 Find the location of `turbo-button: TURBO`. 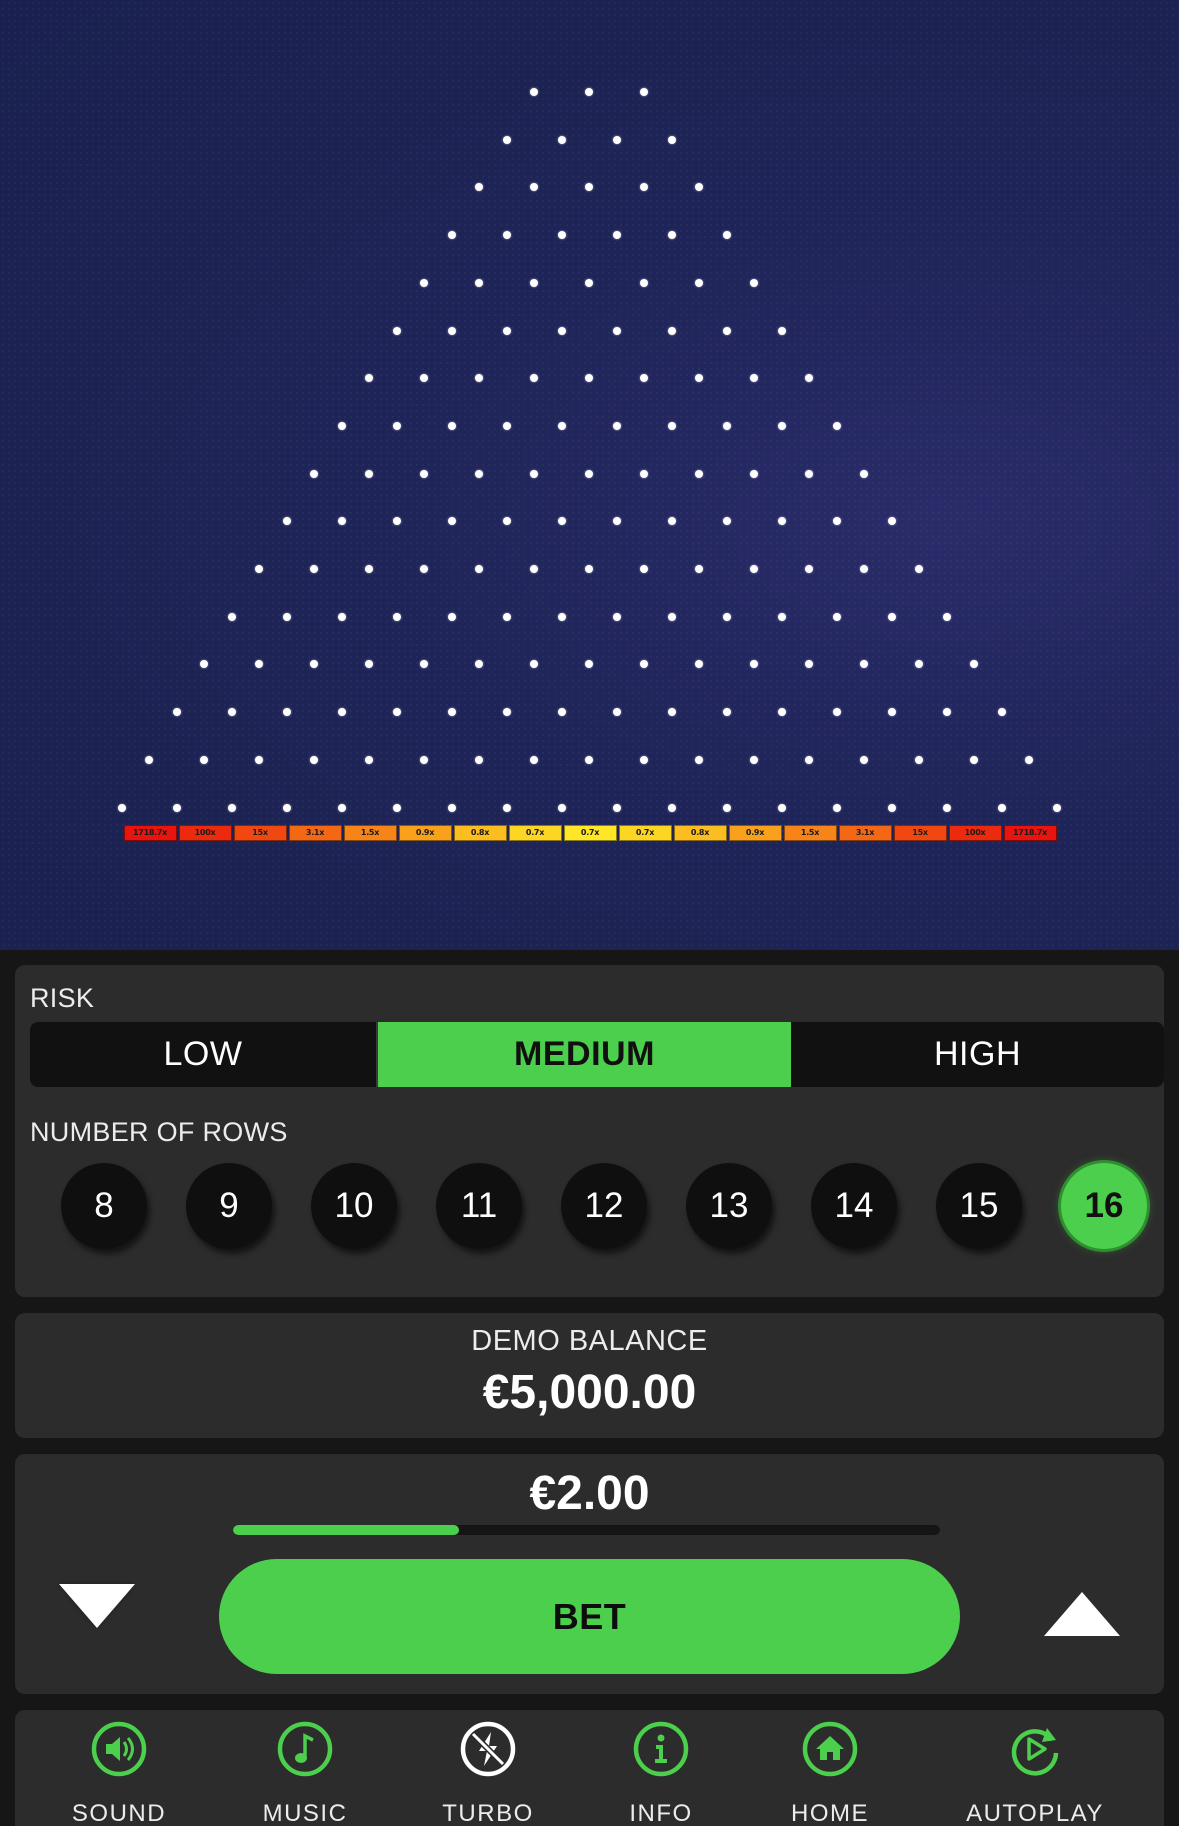

turbo-button: TURBO is located at coordinates (488, 1773).